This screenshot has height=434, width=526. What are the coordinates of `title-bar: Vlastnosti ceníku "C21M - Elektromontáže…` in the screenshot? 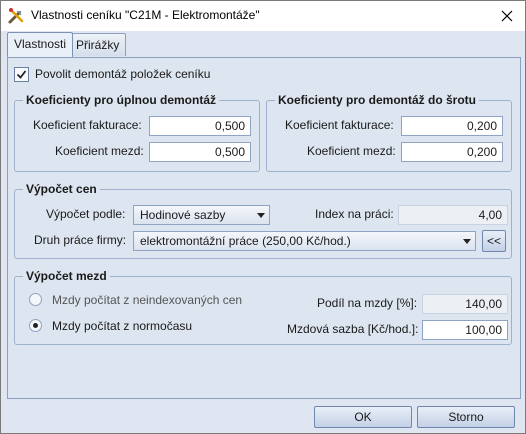 It's located at (263, 16).